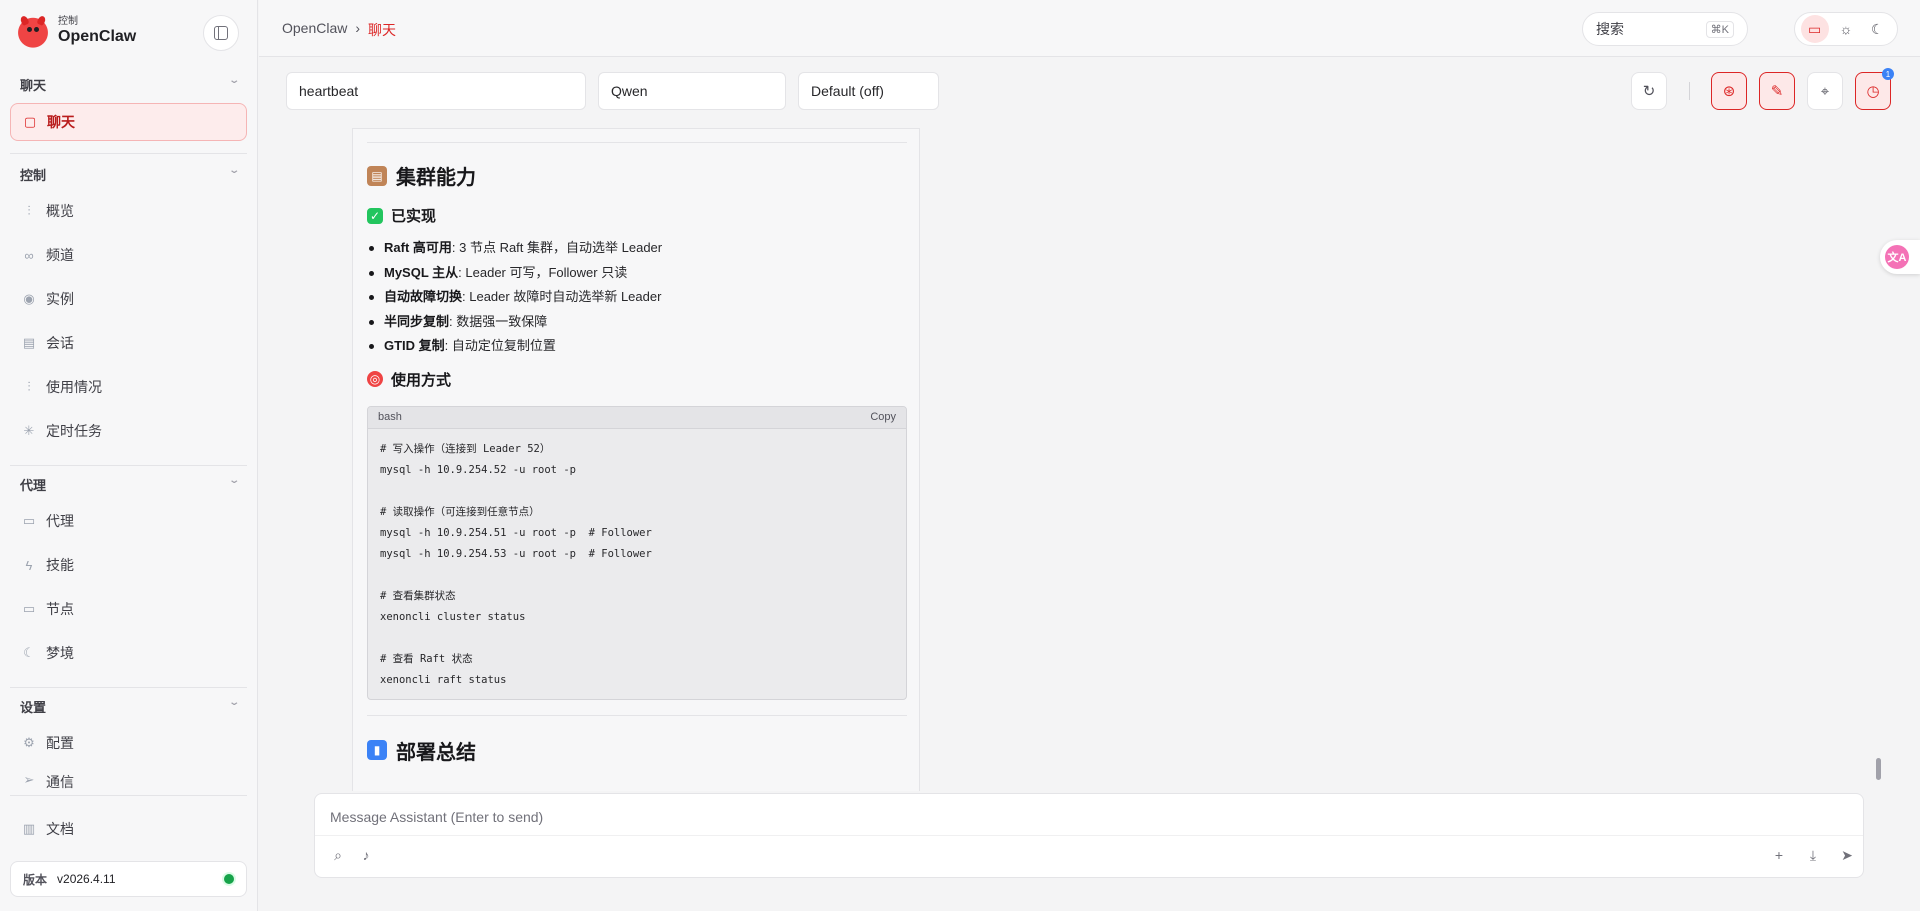 This screenshot has height=911, width=1920. Describe the element at coordinates (128, 743) in the screenshot. I see `sidebar-item-config: ⚙ 配置` at that location.